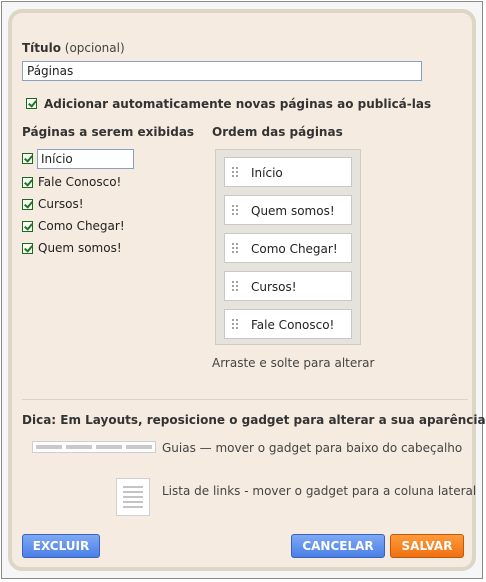  I want to click on order-item-label: Início, so click(267, 173).